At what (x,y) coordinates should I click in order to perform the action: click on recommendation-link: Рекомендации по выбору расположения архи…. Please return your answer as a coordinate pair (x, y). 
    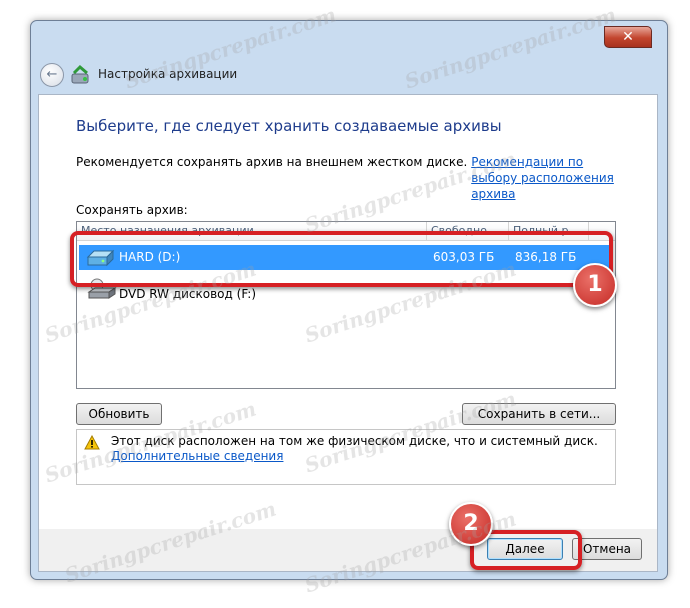
    Looking at the image, I should click on (546, 178).